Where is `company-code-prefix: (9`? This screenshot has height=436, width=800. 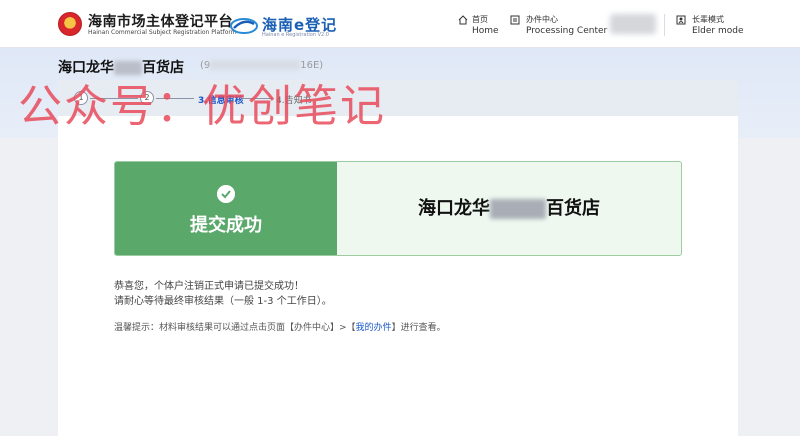
company-code-prefix: (9 is located at coordinates (205, 65).